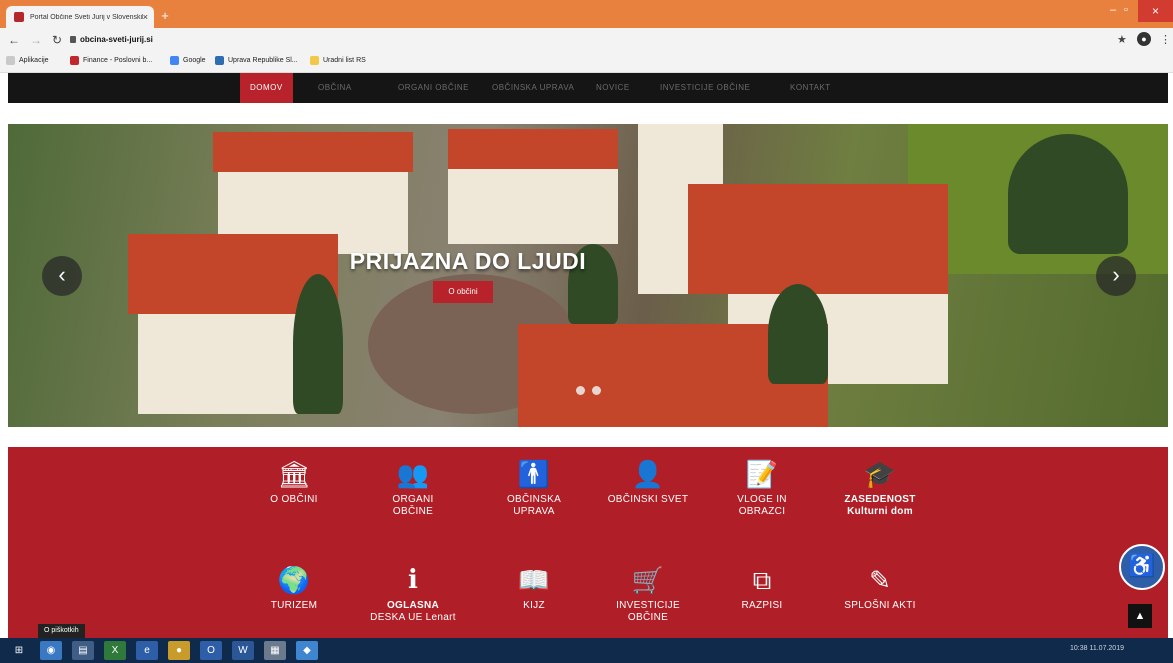  I want to click on tile-oglasna-deska: i OGLASNA DESKA UE Lenart, so click(413, 594).